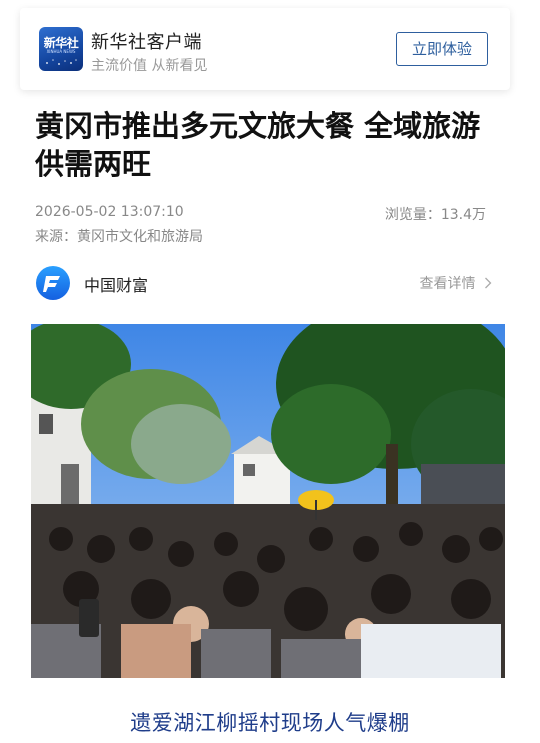 Image resolution: width=540 pixels, height=743 pixels. Describe the element at coordinates (61, 62) in the screenshot. I see `logo-stars-decoration` at that location.